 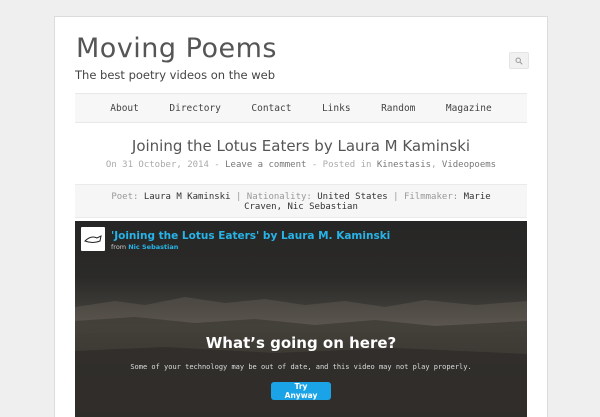 What do you see at coordinates (125, 197) in the screenshot?
I see `poet-label: Poet:` at bounding box center [125, 197].